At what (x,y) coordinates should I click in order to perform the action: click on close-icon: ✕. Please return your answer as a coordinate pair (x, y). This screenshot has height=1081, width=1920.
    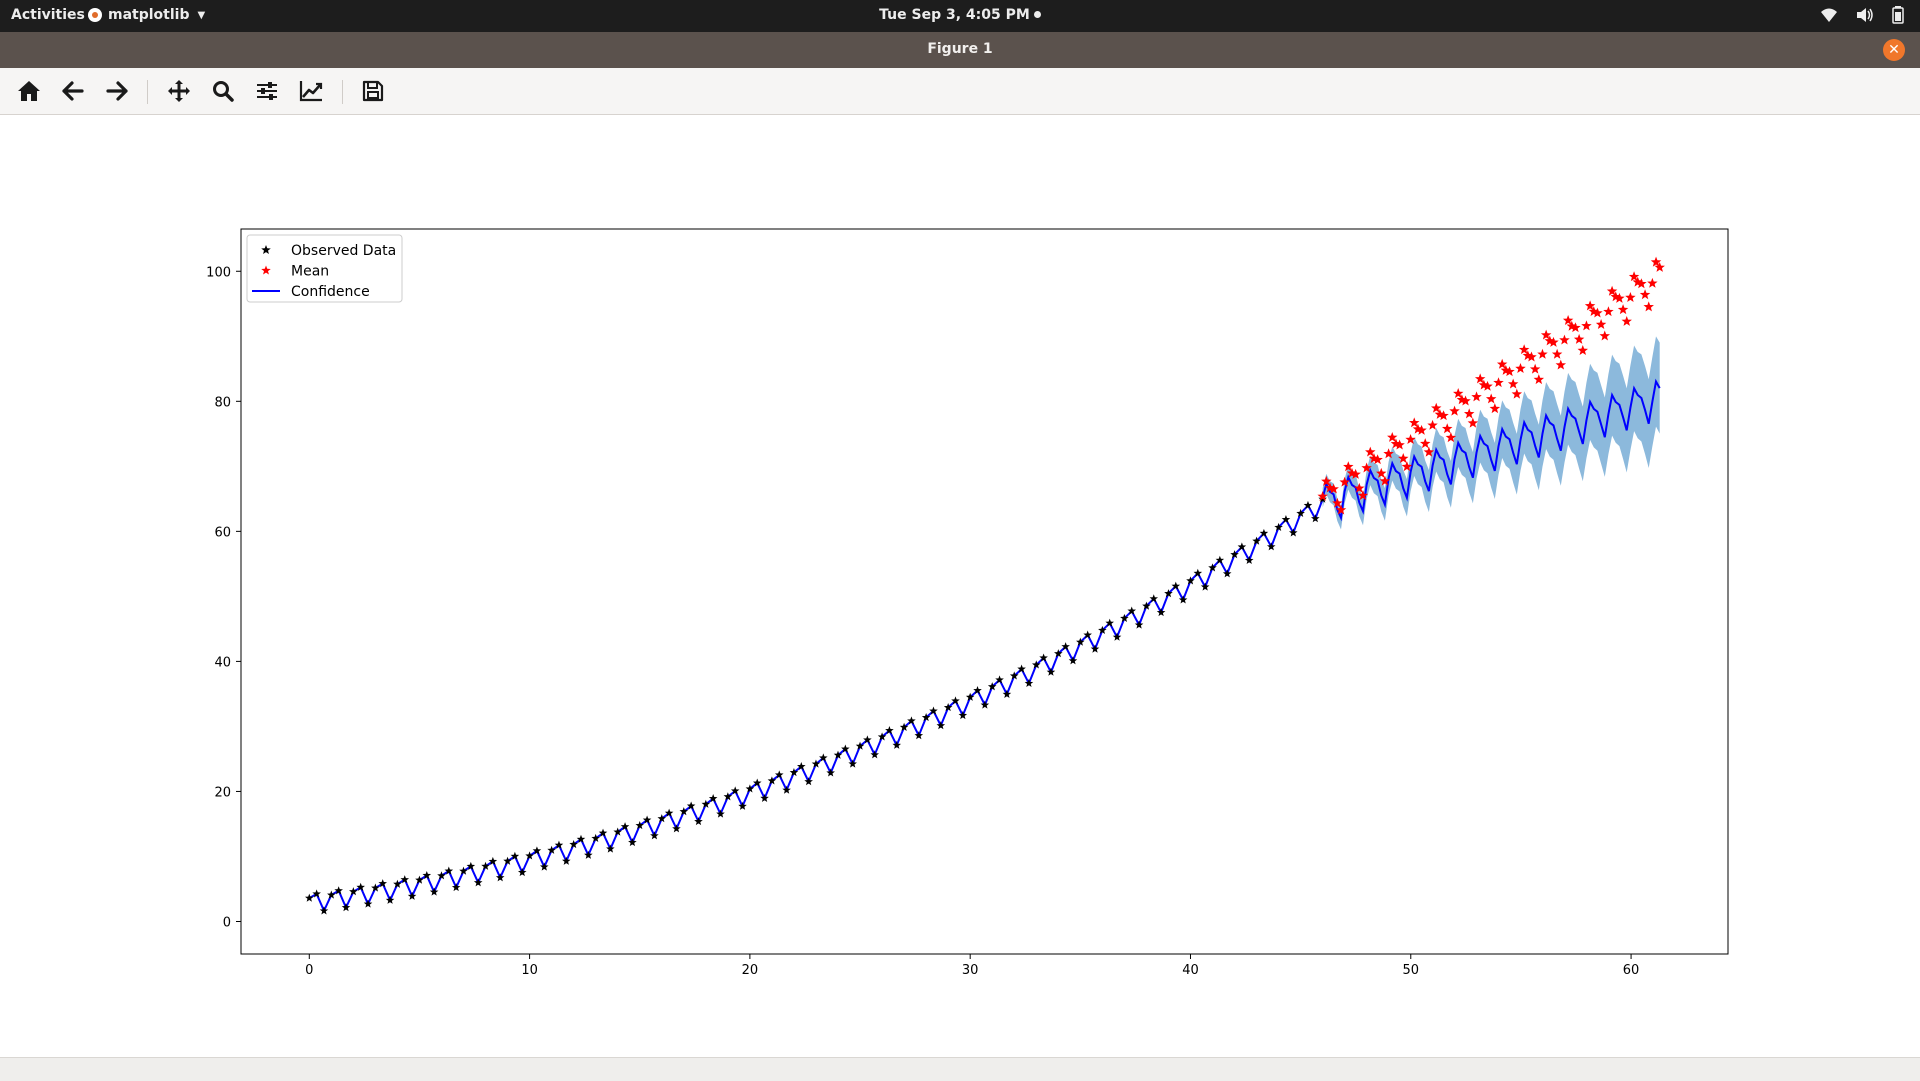
    Looking at the image, I should click on (1894, 50).